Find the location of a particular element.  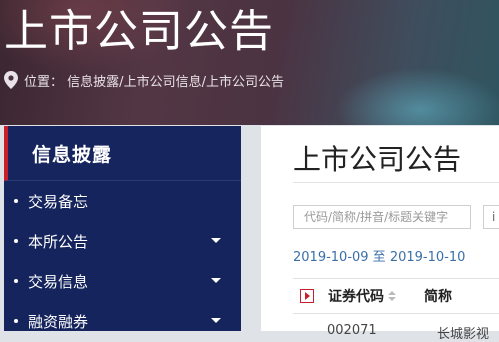

divider is located at coordinates (396, 182).